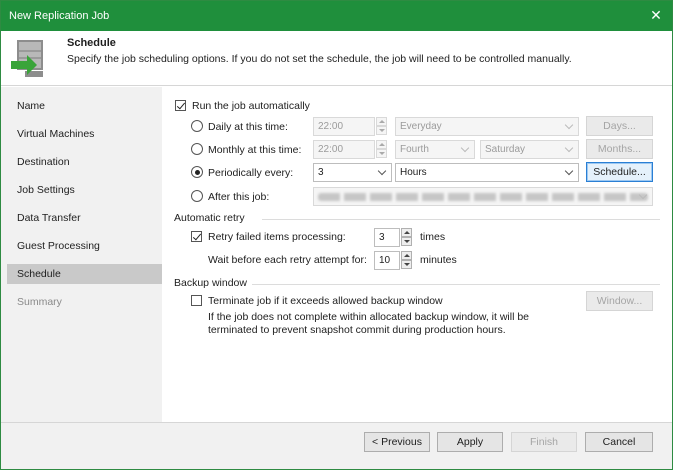  What do you see at coordinates (84, 274) in the screenshot?
I see `step-schedule: Schedule` at bounding box center [84, 274].